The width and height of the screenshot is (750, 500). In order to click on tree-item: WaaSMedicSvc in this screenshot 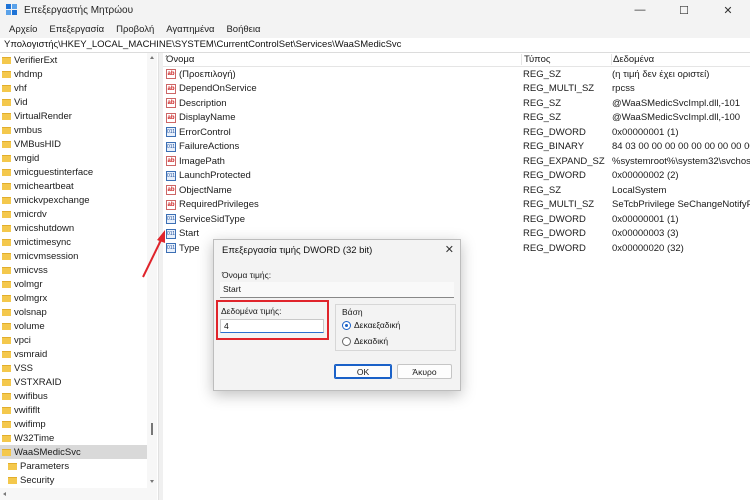, I will do `click(73, 452)`.